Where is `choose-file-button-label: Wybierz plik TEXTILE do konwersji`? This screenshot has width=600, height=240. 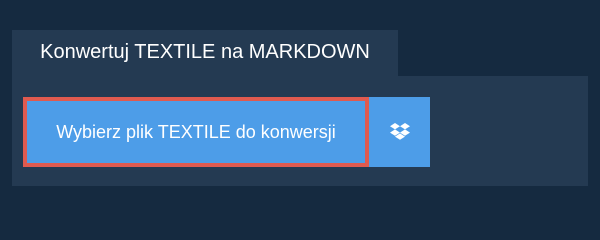
choose-file-button-label: Wybierz plik TEXTILE do konwersji is located at coordinates (196, 132).